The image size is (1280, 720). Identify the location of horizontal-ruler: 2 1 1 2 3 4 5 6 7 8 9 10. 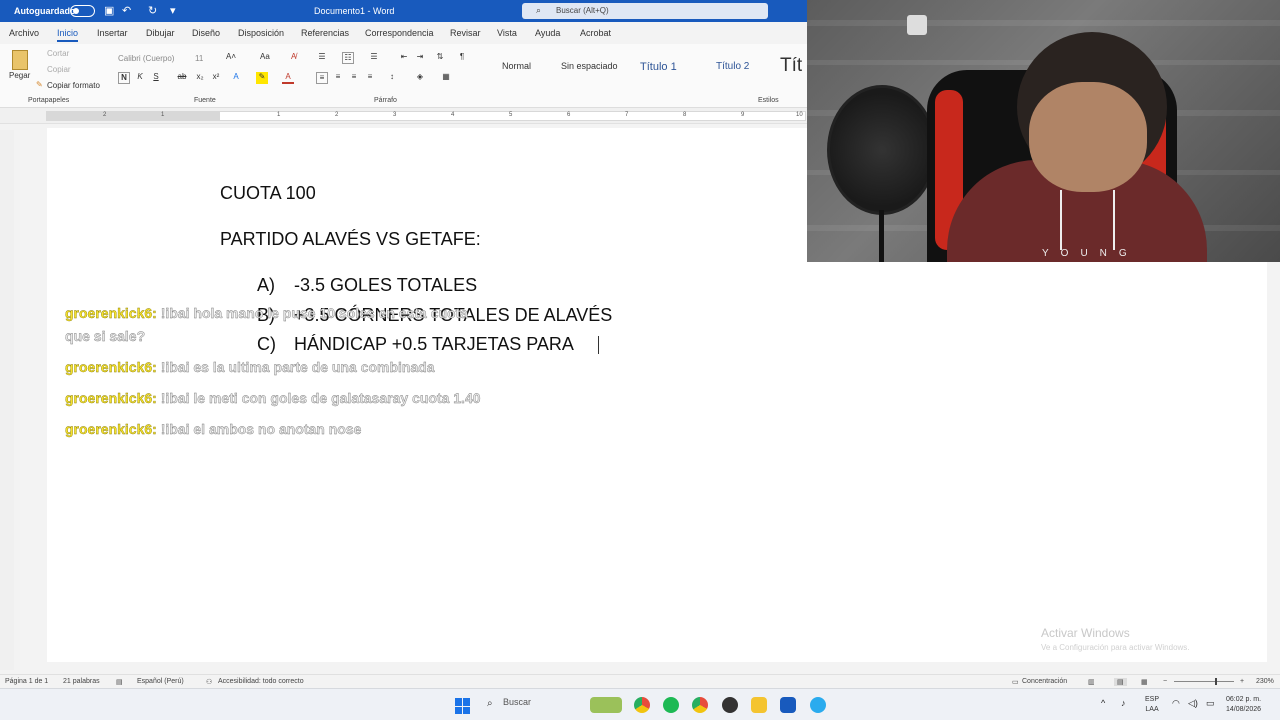
(404, 116).